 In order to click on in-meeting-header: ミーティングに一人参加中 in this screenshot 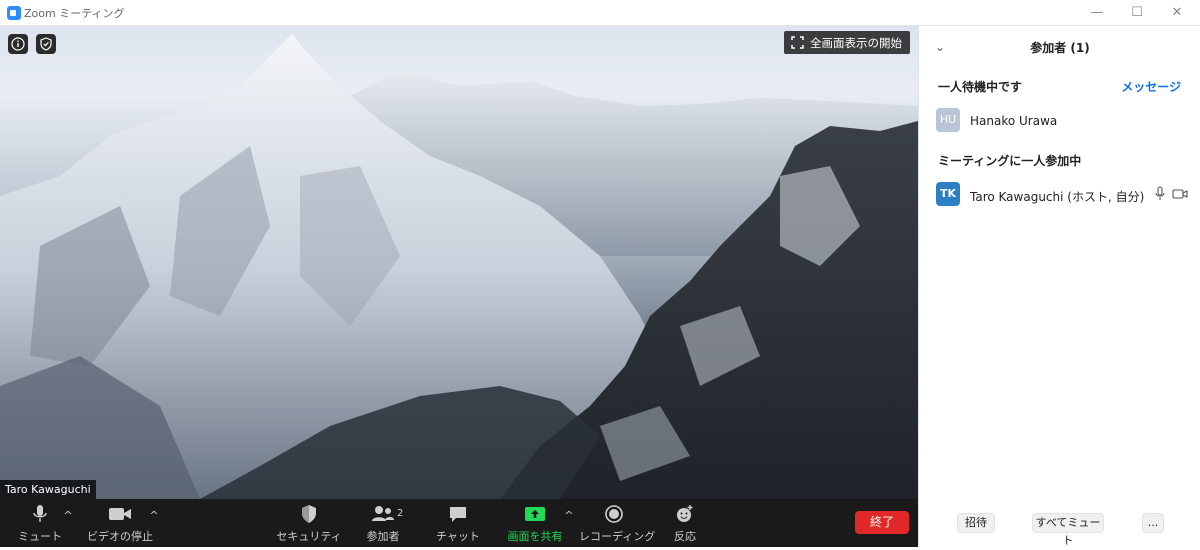, I will do `click(1010, 161)`.